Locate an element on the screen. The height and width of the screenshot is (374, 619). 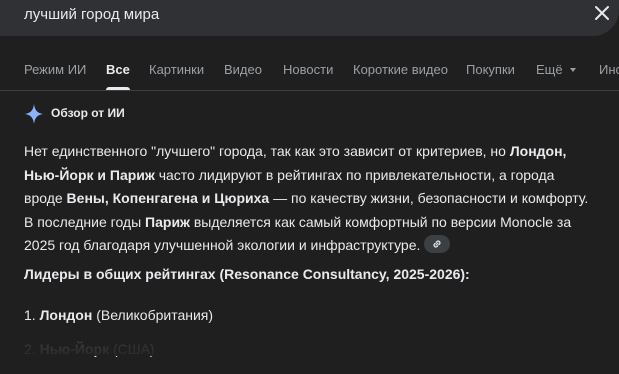
list-item: 1. Лондон (Великобритания) is located at coordinates (118, 323).